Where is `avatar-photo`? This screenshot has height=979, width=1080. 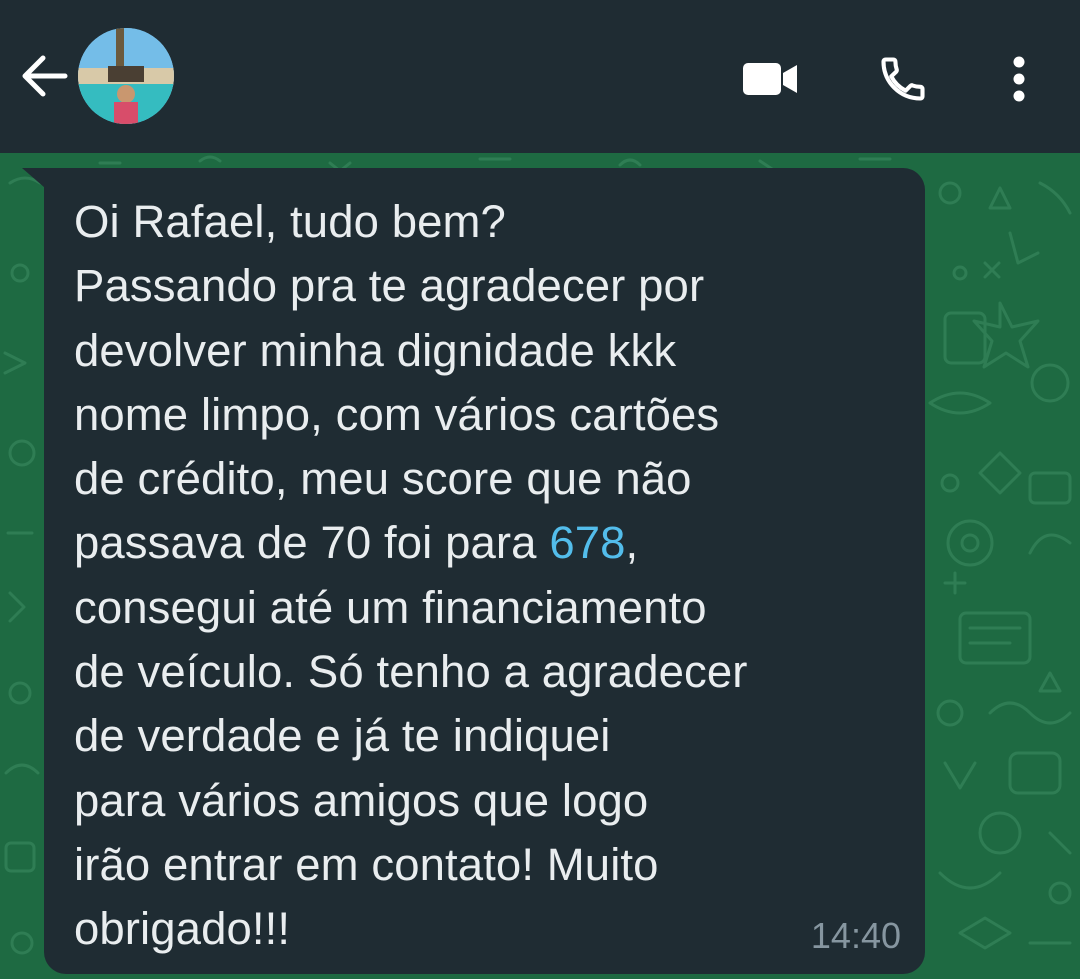 avatar-photo is located at coordinates (126, 76).